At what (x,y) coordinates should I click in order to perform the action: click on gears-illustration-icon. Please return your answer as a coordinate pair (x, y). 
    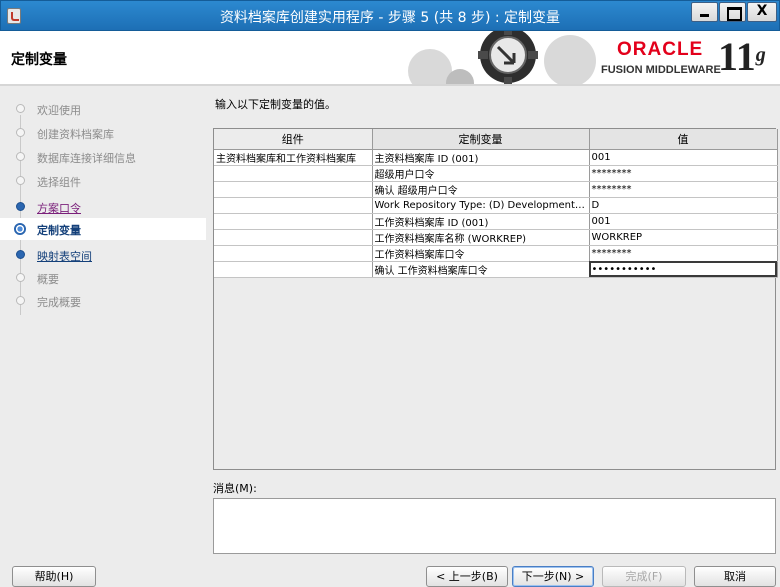
    Looking at the image, I should click on (500, 57).